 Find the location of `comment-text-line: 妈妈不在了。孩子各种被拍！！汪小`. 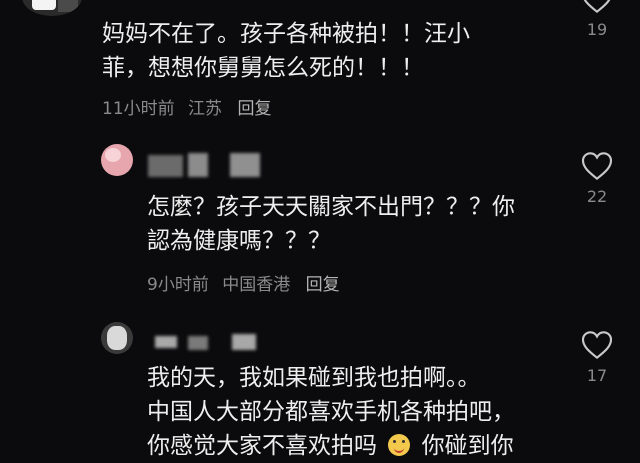

comment-text-line: 妈妈不在了。孩子各种被拍！！汪小 is located at coordinates (286, 34).